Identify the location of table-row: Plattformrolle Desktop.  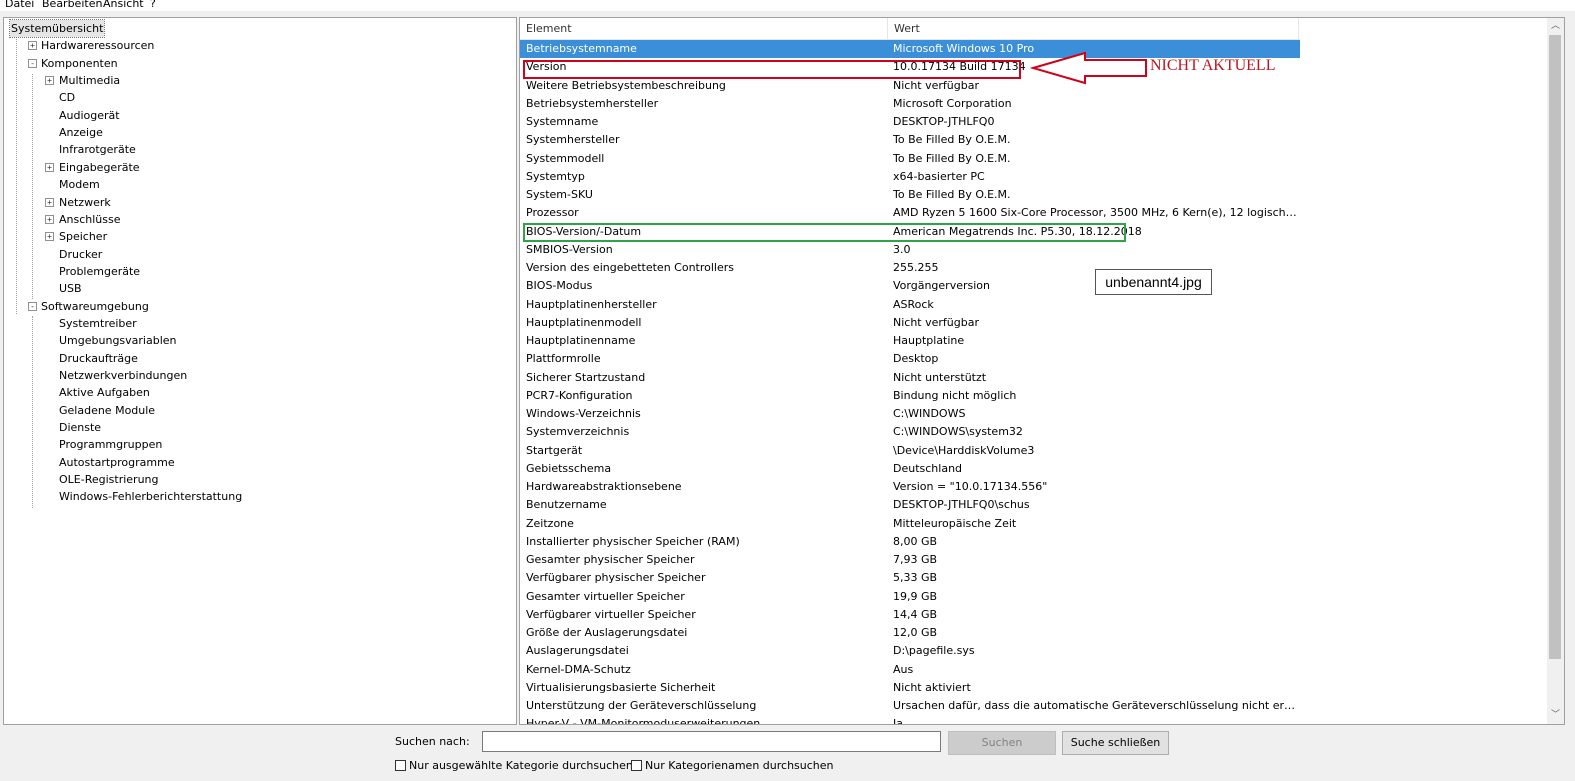
(910, 359).